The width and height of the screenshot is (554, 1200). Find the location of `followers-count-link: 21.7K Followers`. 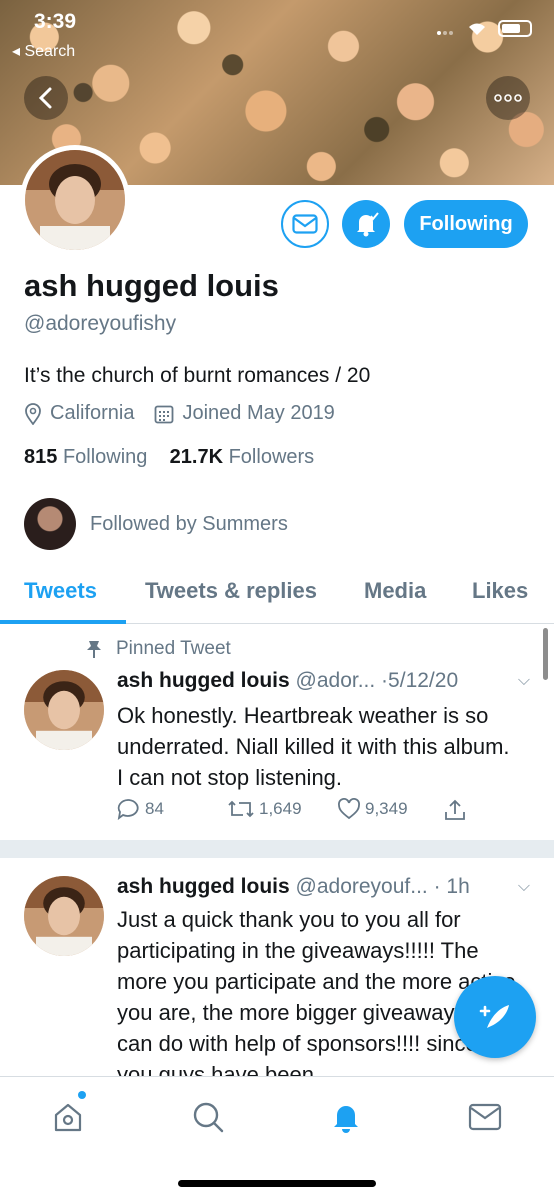

followers-count-link: 21.7K Followers is located at coordinates (242, 457).